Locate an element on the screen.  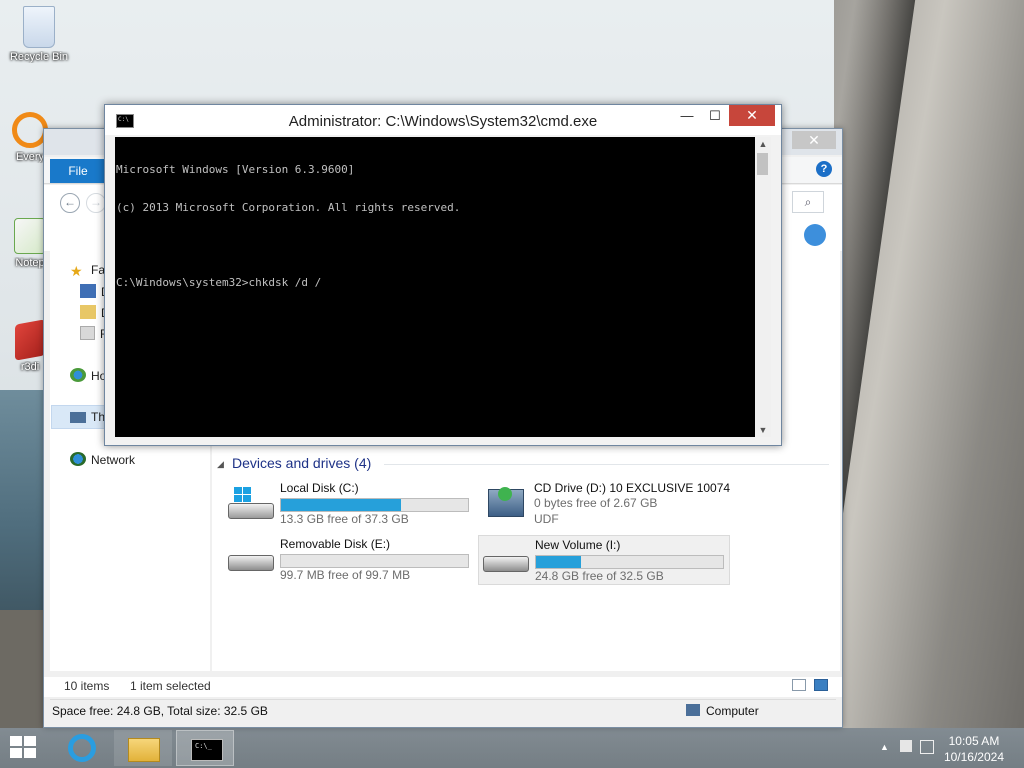
taskbar-file-explorer is located at coordinates (143, 748).